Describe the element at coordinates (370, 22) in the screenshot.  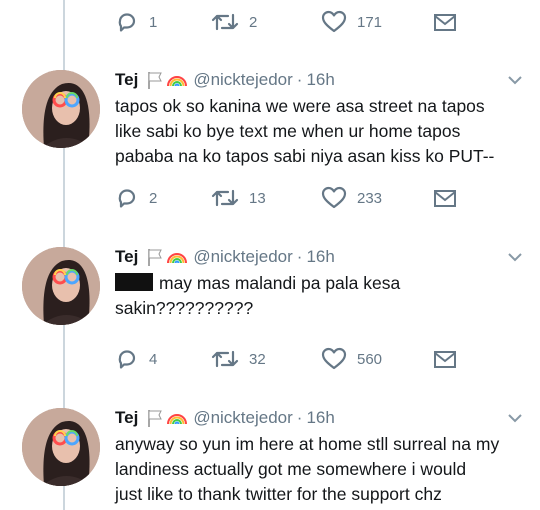
I see `like-count: 171` at that location.